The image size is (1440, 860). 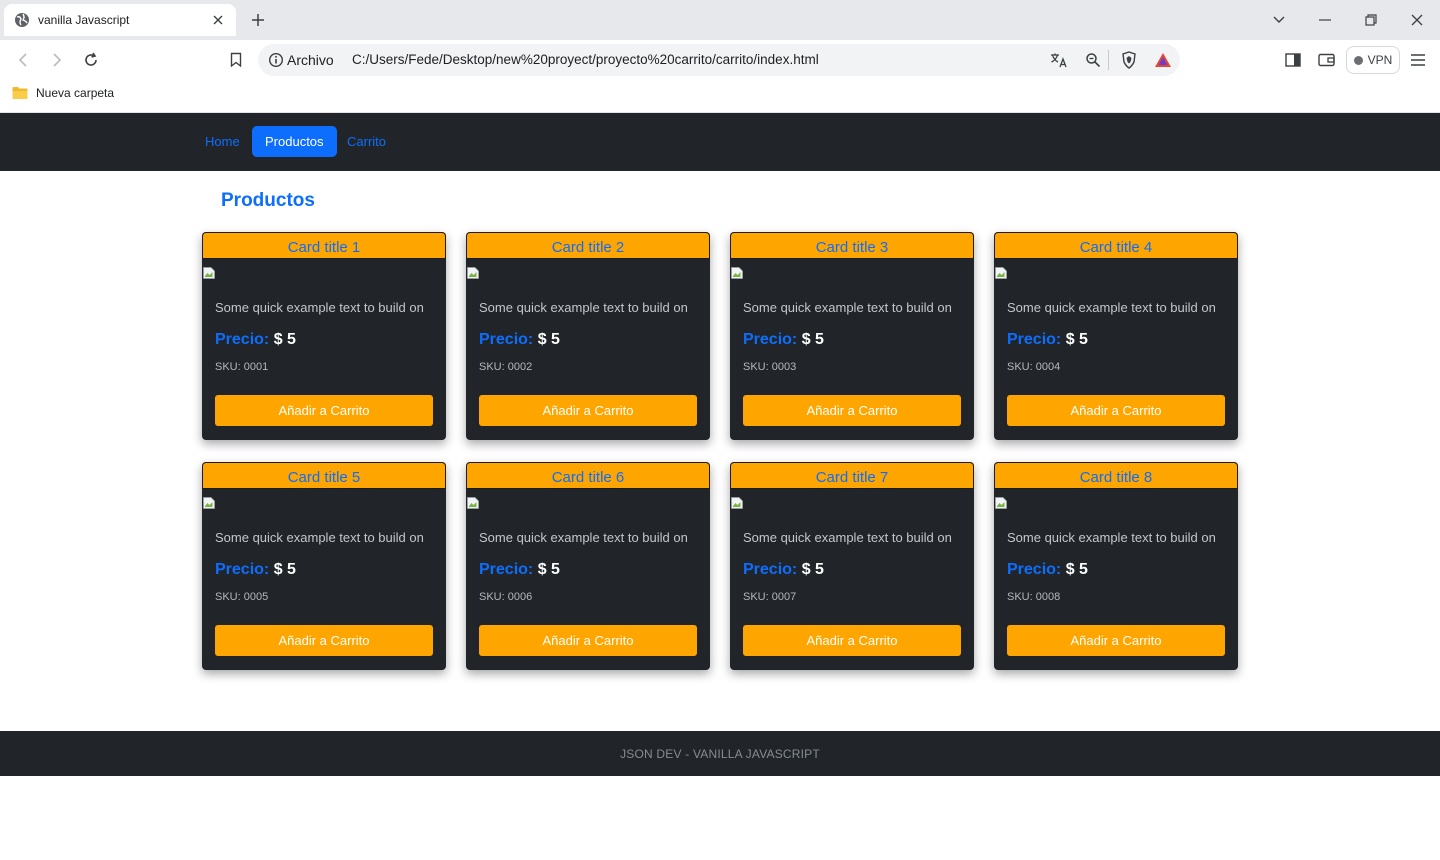 What do you see at coordinates (1325, 20) in the screenshot?
I see `minimize-icon` at bounding box center [1325, 20].